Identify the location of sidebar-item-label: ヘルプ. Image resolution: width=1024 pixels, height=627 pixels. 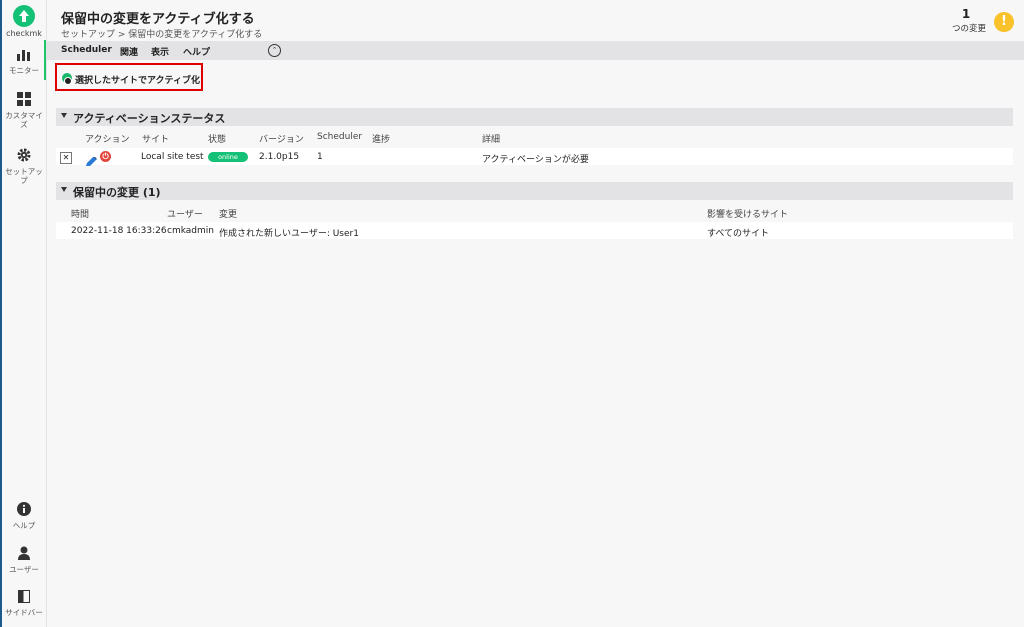
(24, 525).